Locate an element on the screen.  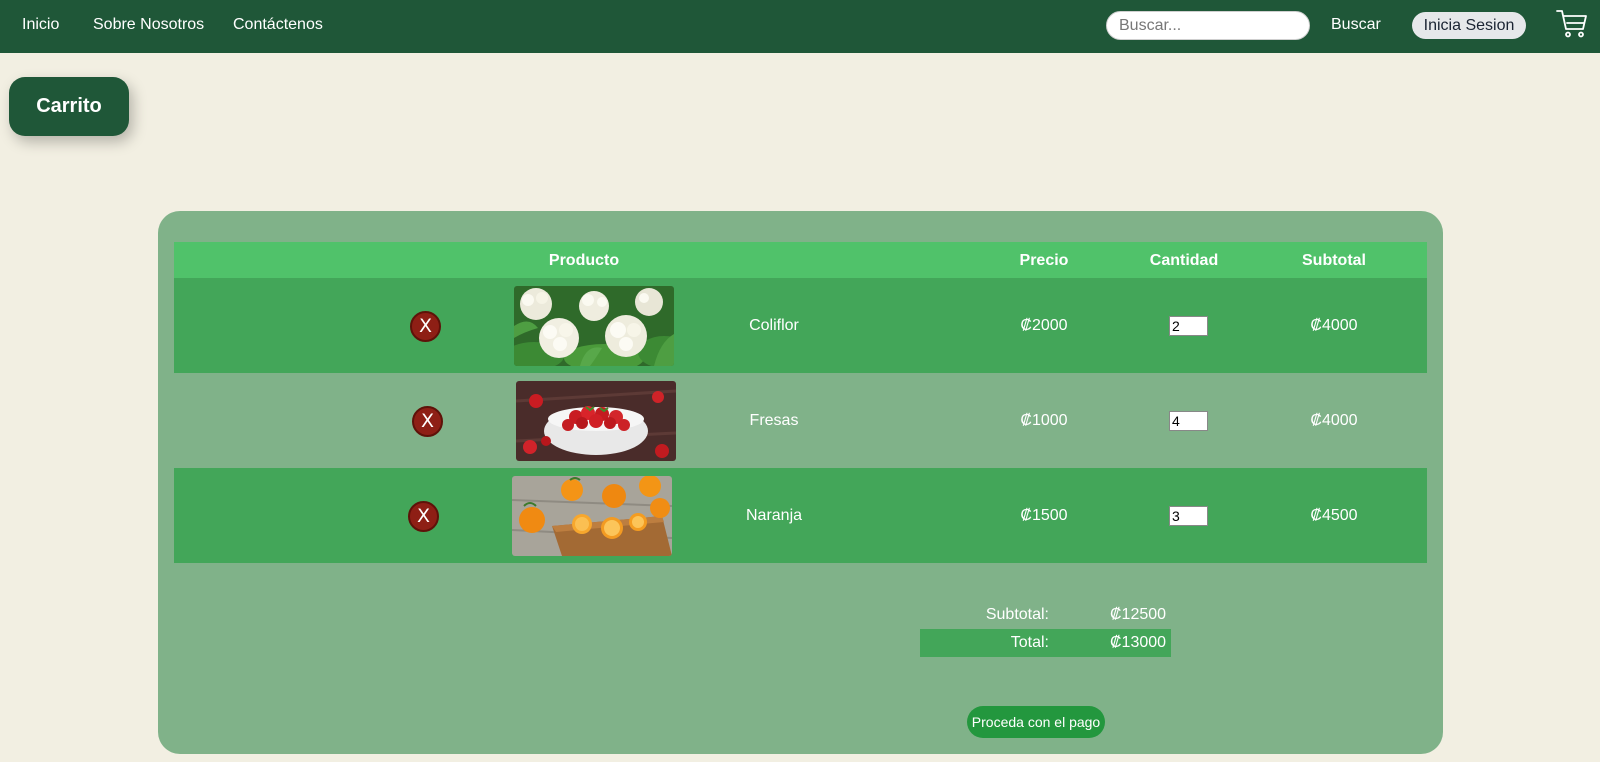
table-row: X Naranja ₡1500 3 ₡4500 is located at coordinates (800, 515).